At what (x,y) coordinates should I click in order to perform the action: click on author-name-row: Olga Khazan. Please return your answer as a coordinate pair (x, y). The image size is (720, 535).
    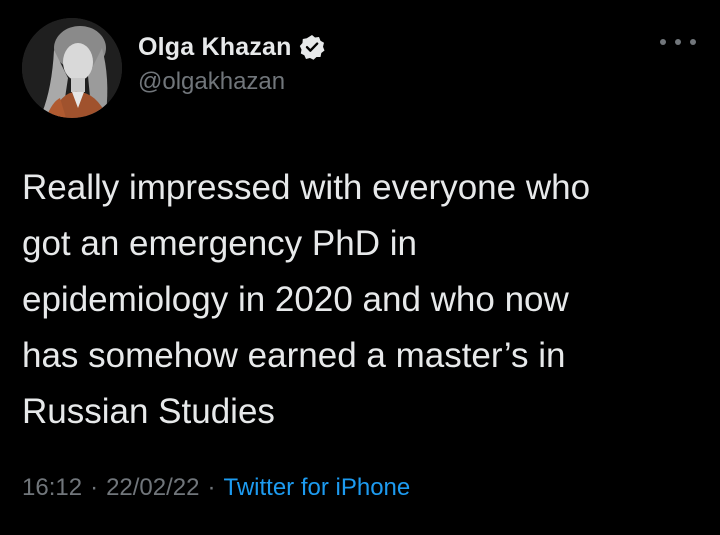
    Looking at the image, I should click on (231, 47).